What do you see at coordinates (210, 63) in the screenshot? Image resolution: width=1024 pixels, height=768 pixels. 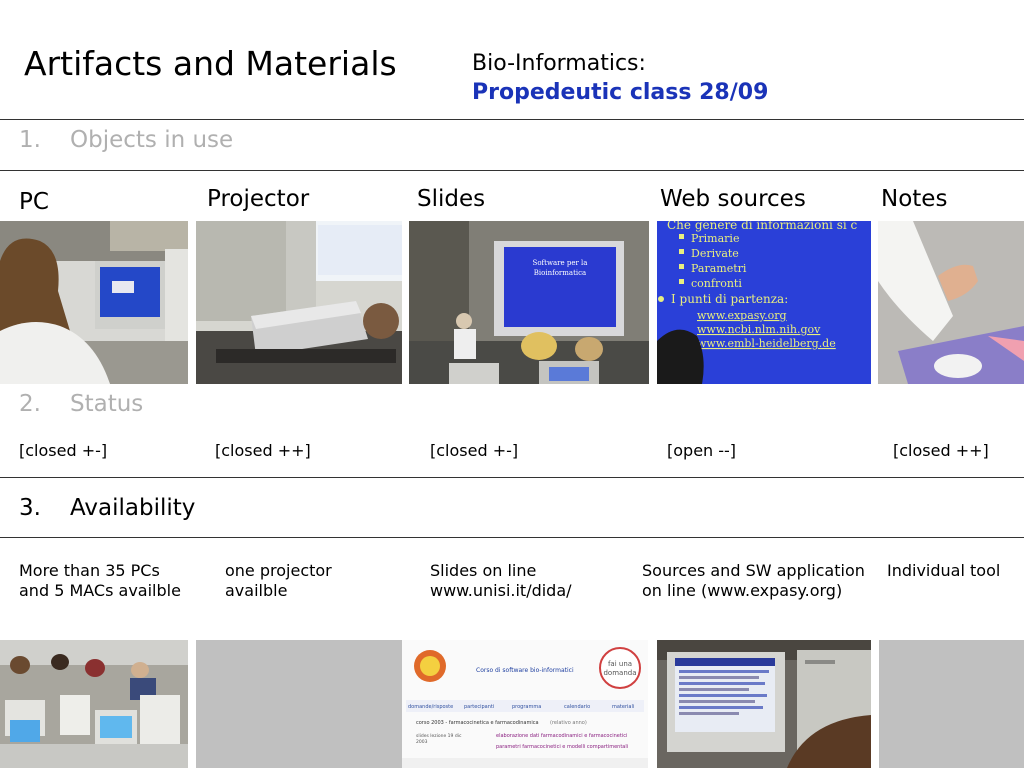 I see `page-title: Artifacts and Materials` at bounding box center [210, 63].